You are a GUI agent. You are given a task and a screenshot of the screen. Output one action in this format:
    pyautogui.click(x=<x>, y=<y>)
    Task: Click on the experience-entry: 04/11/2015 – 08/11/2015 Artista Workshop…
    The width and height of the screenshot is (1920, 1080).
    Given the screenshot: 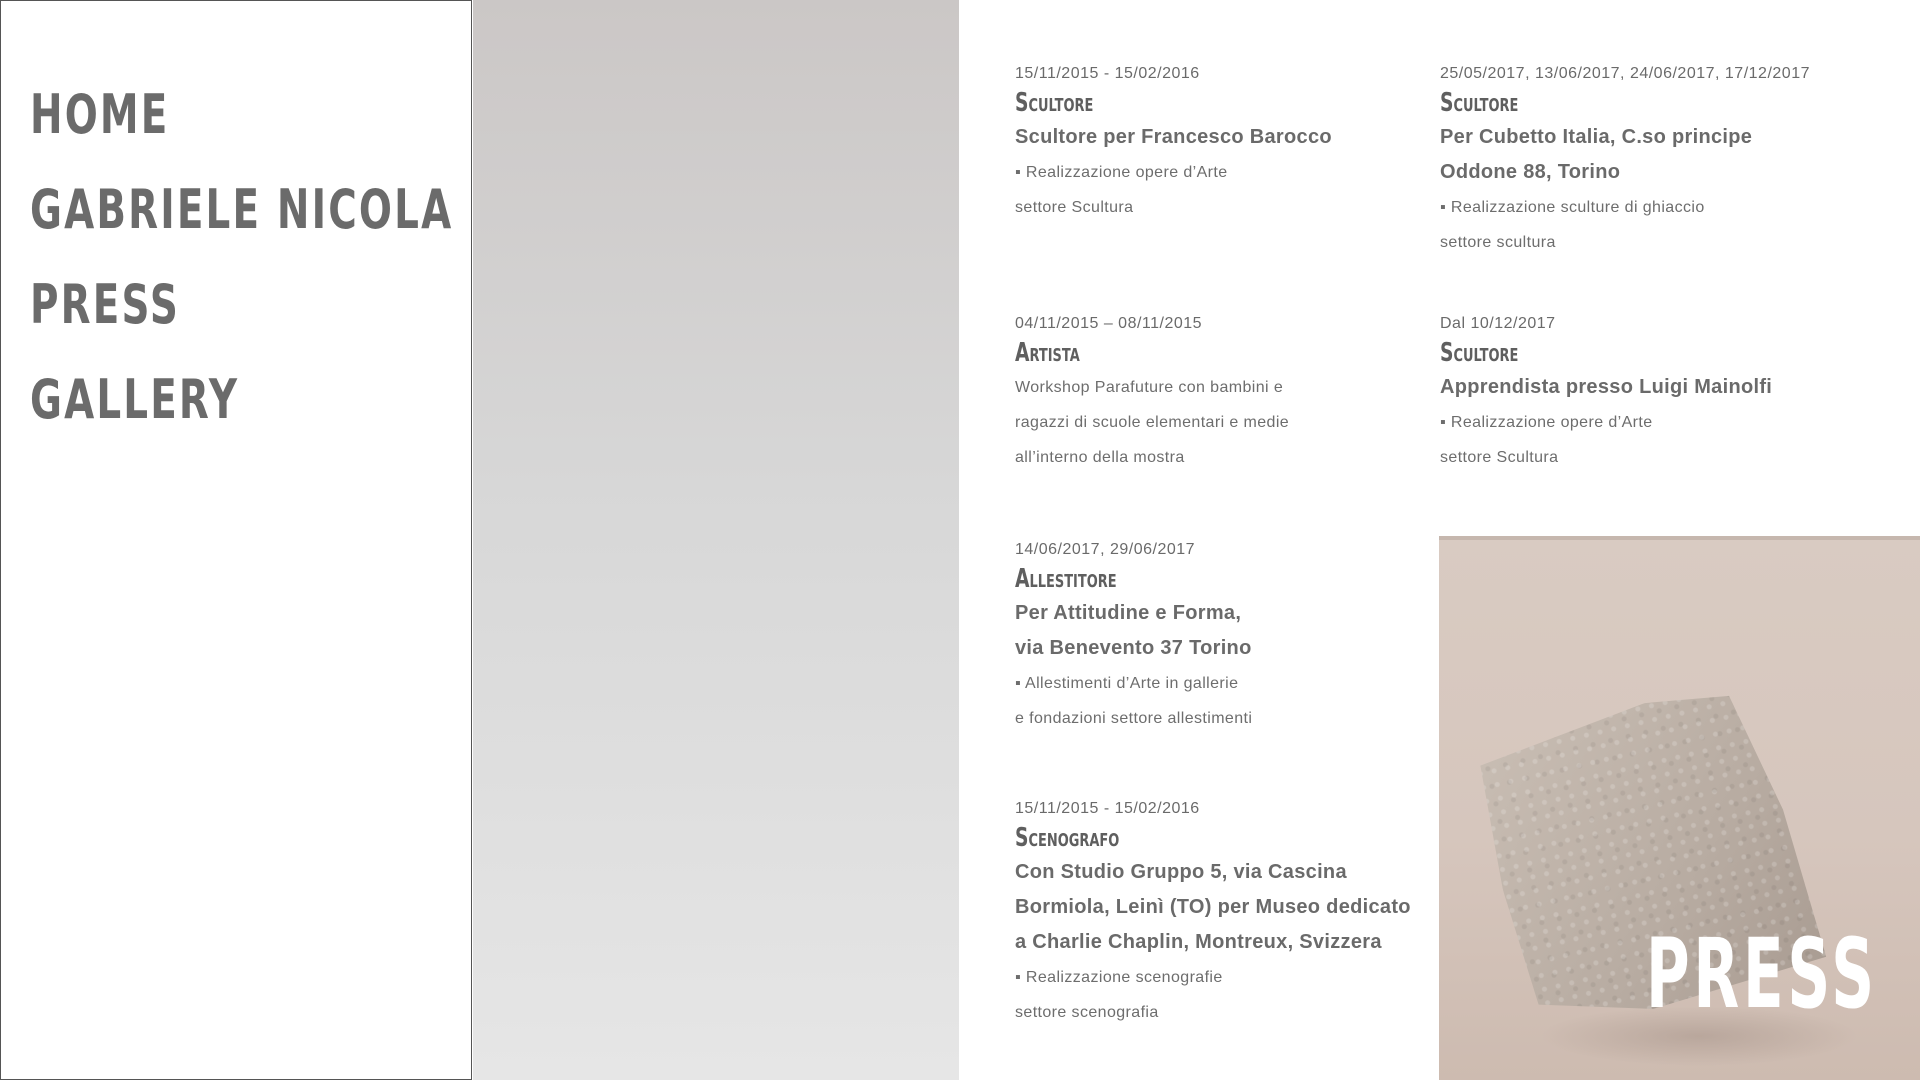 What is the action you would take?
    pyautogui.click(x=1225, y=394)
    